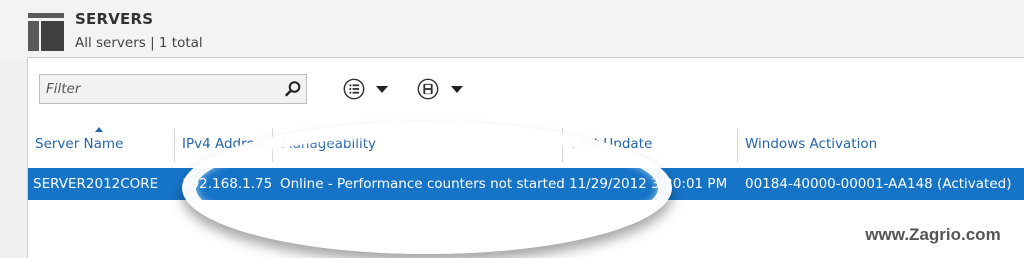  Describe the element at coordinates (442, 89) in the screenshot. I see `save-query-button` at that location.